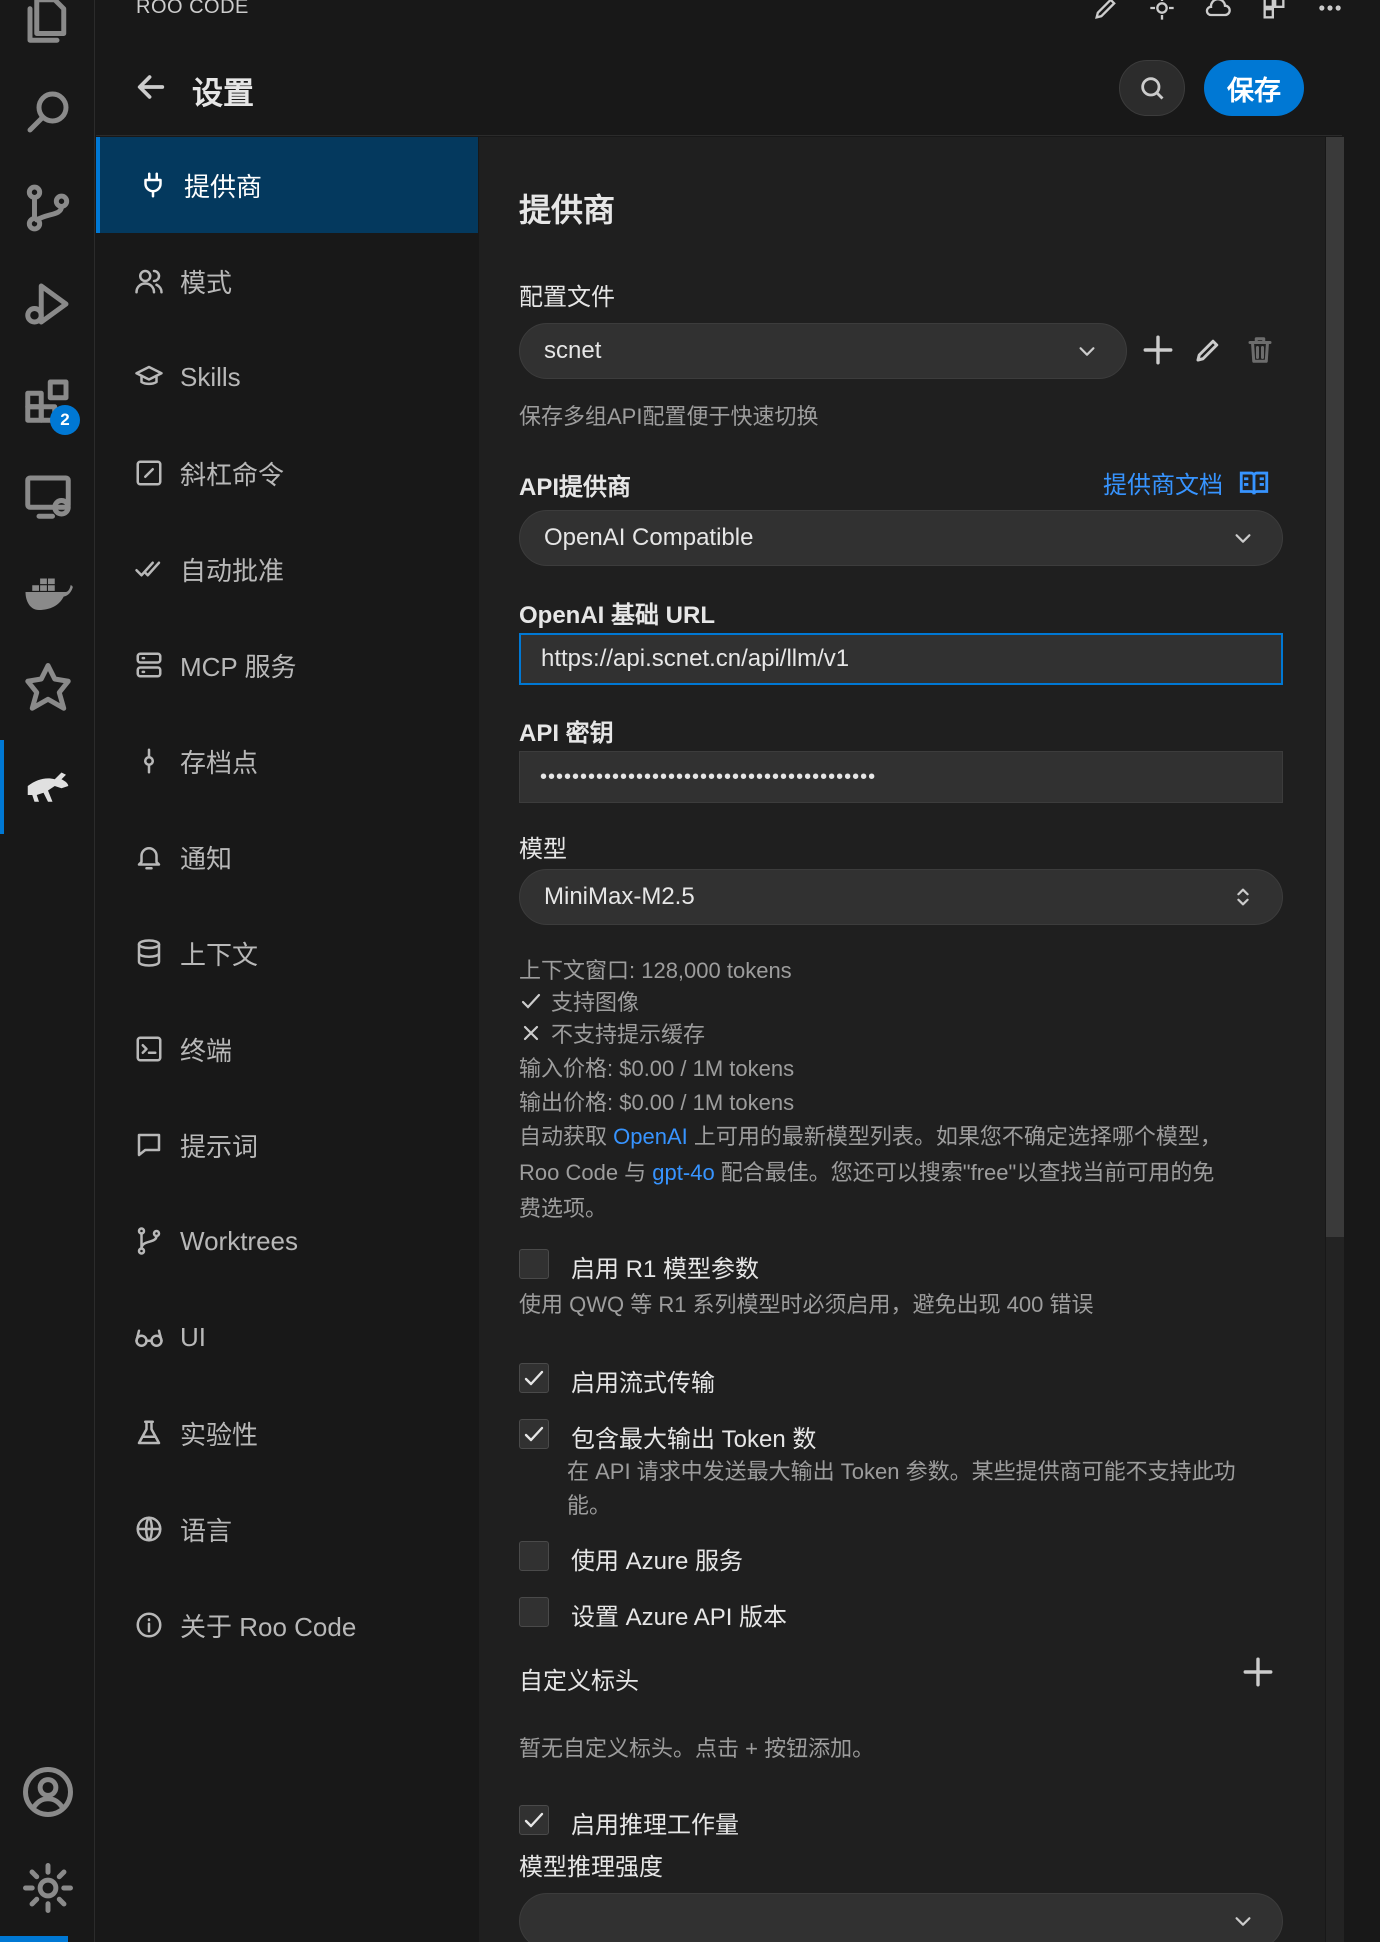 This screenshot has height=1942, width=1380. Describe the element at coordinates (232, 474) in the screenshot. I see `sidebar-item-label: 斜杠命令` at that location.